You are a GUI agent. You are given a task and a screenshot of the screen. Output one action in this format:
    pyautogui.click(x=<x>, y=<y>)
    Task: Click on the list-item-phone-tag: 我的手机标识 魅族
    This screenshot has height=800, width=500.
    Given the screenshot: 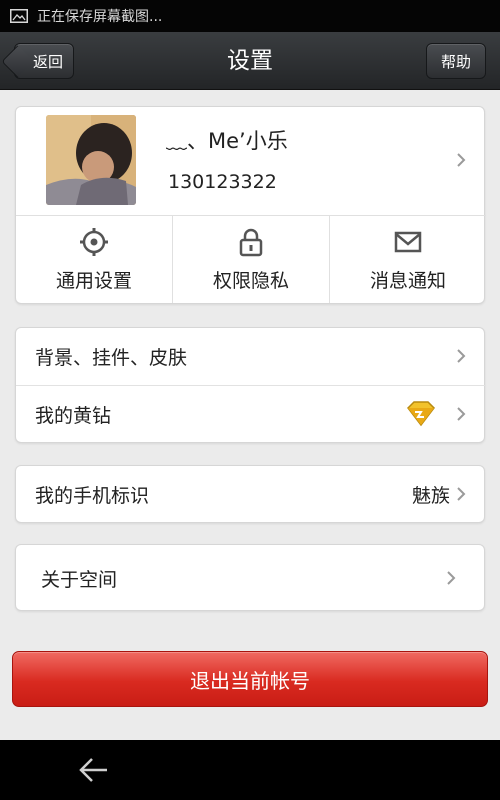 What is the action you would take?
    pyautogui.click(x=251, y=494)
    